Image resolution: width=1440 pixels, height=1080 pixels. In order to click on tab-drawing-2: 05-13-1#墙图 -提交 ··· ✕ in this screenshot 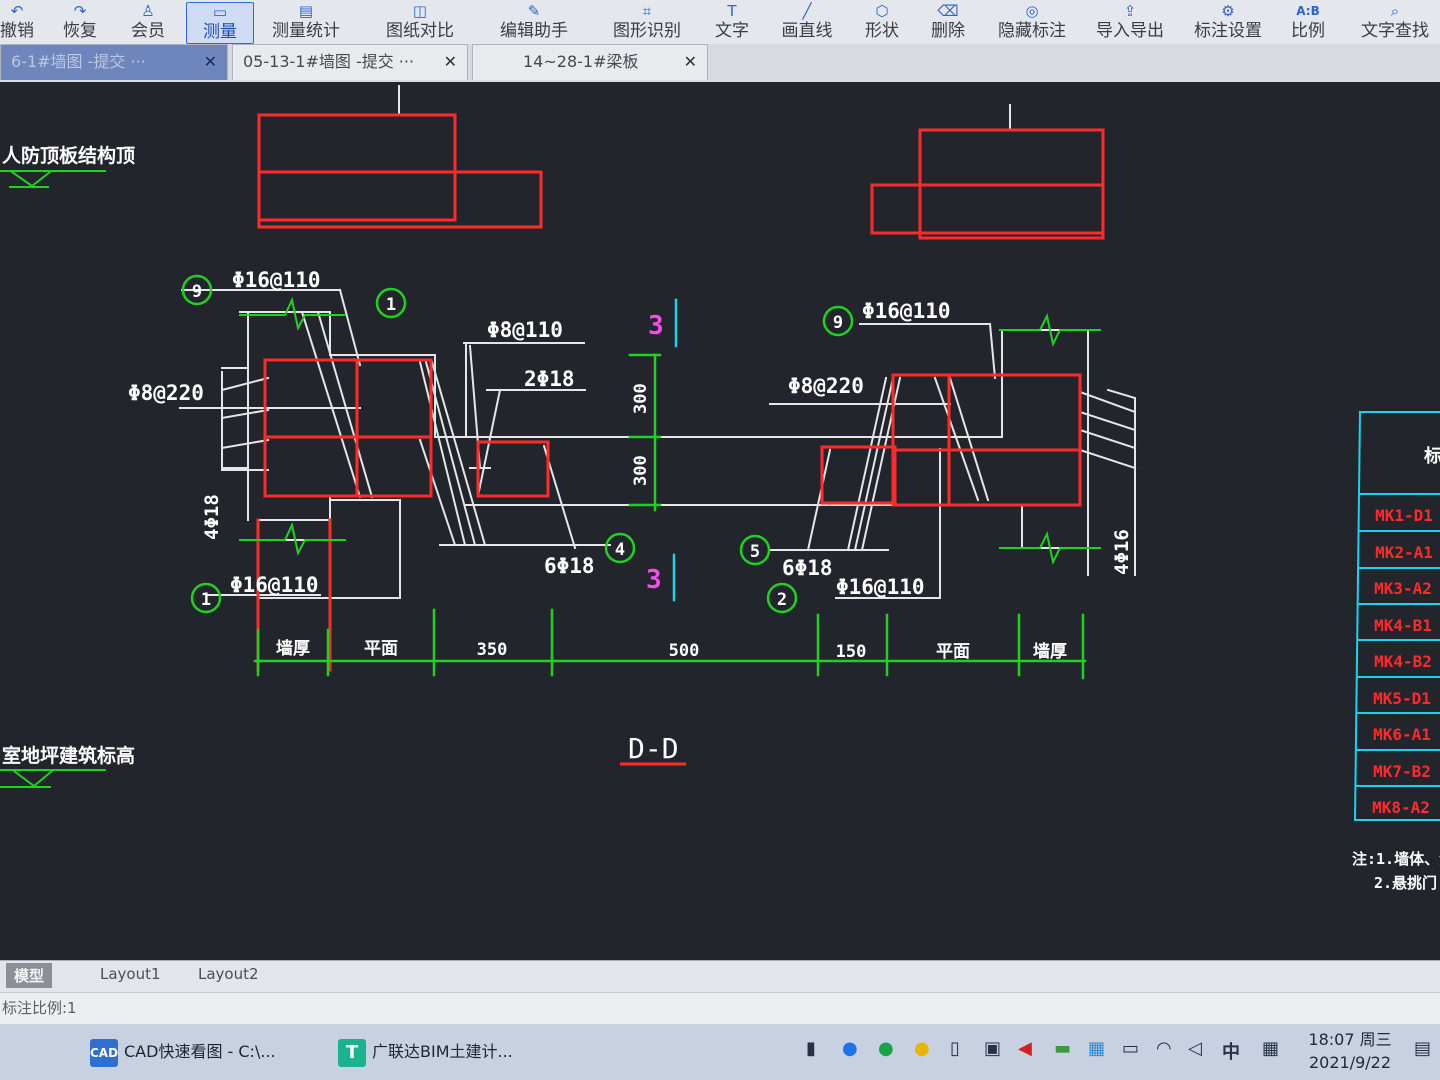, I will do `click(350, 62)`.